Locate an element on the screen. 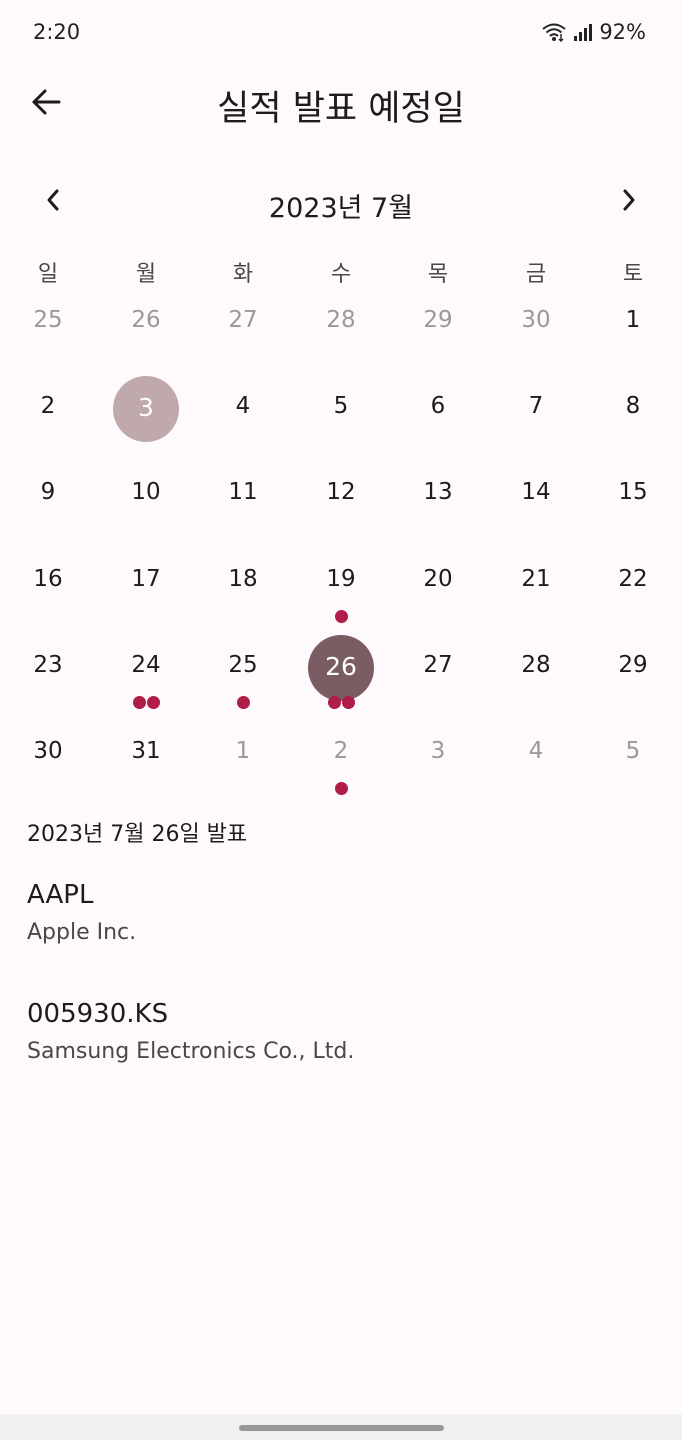 This screenshot has height=1440, width=682. day-number: 17 is located at coordinates (146, 579).